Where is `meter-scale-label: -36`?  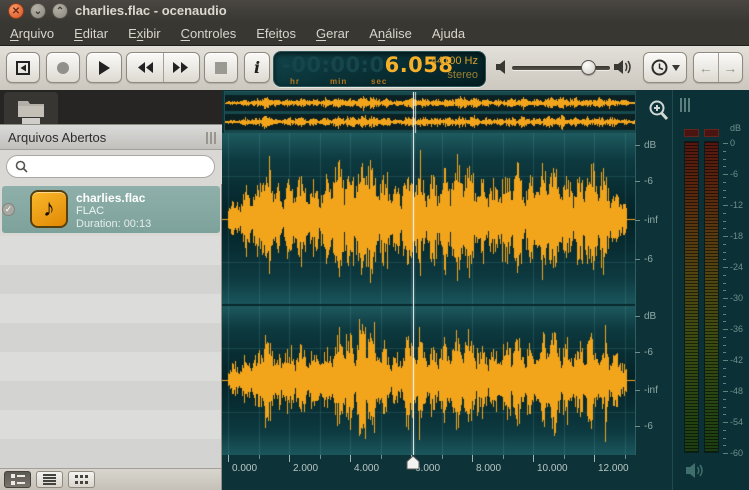
meter-scale-label: -36 is located at coordinates (737, 329).